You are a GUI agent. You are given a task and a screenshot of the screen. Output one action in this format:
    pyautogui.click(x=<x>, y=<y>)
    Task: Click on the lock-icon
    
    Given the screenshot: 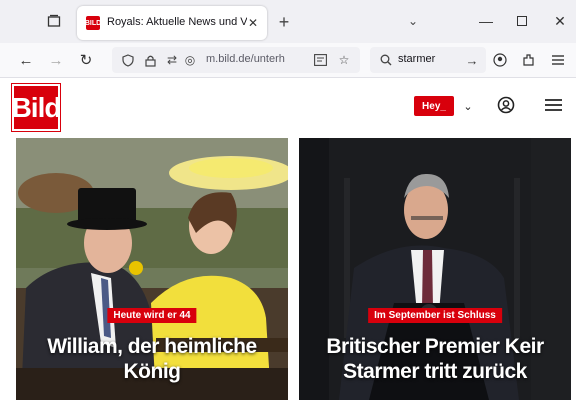 What is the action you would take?
    pyautogui.click(x=150, y=60)
    